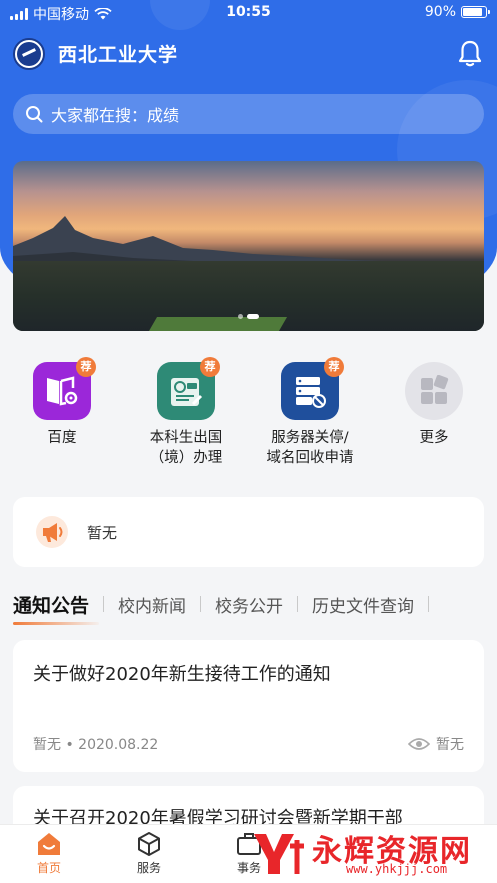 The width and height of the screenshot is (497, 883). What do you see at coordinates (248, 114) in the screenshot?
I see `search-bar: 大家都在搜：成绩` at bounding box center [248, 114].